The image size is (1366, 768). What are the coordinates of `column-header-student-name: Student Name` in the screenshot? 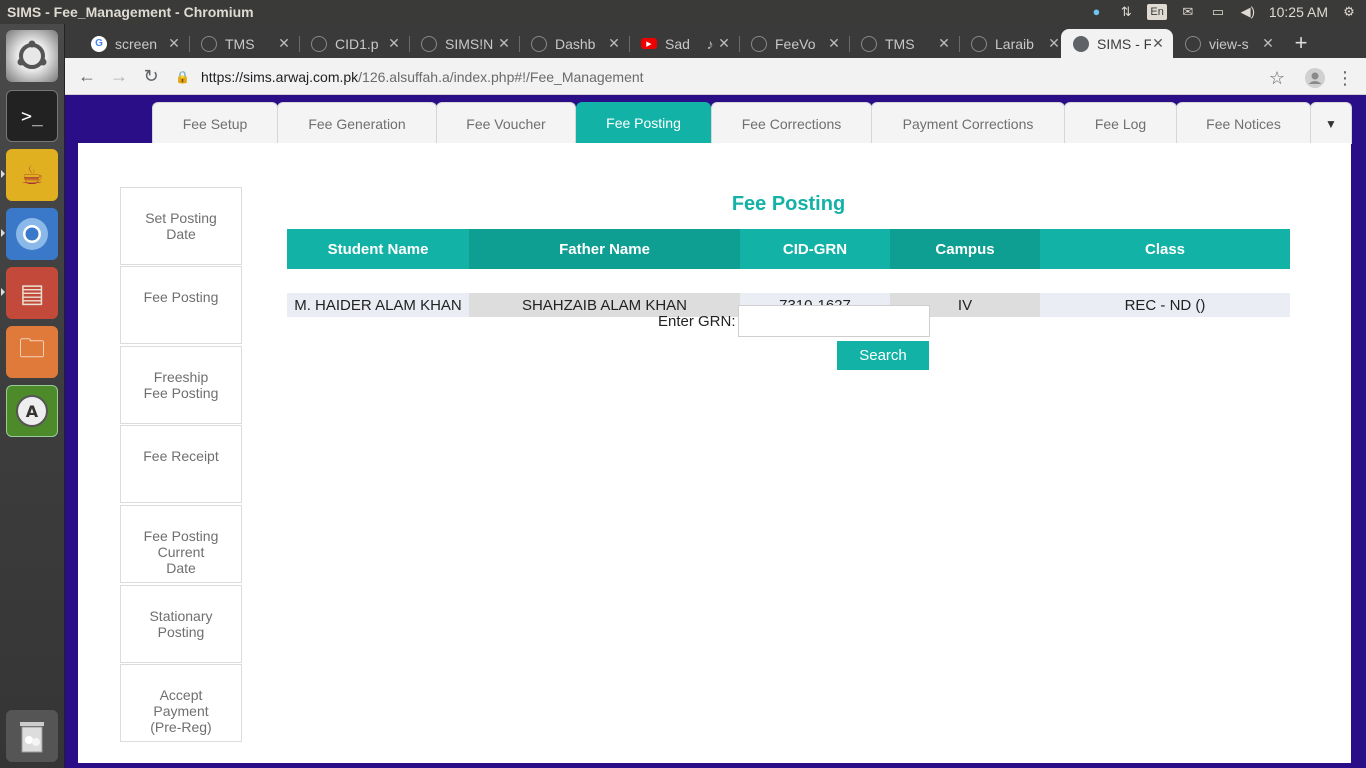 It's located at (378, 249).